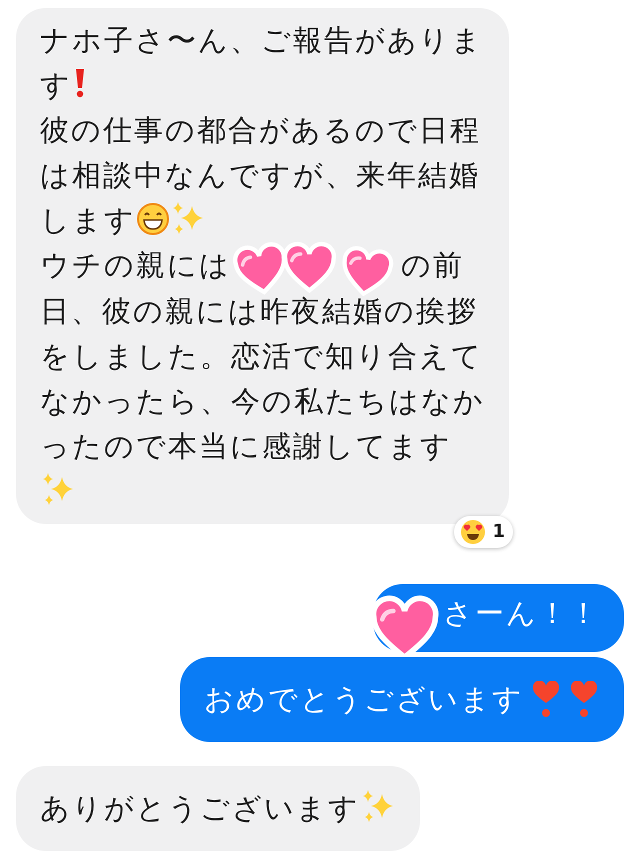 This screenshot has height=862, width=640. I want to click on message-text: なかったら、今の私たちはなか, so click(262, 401).